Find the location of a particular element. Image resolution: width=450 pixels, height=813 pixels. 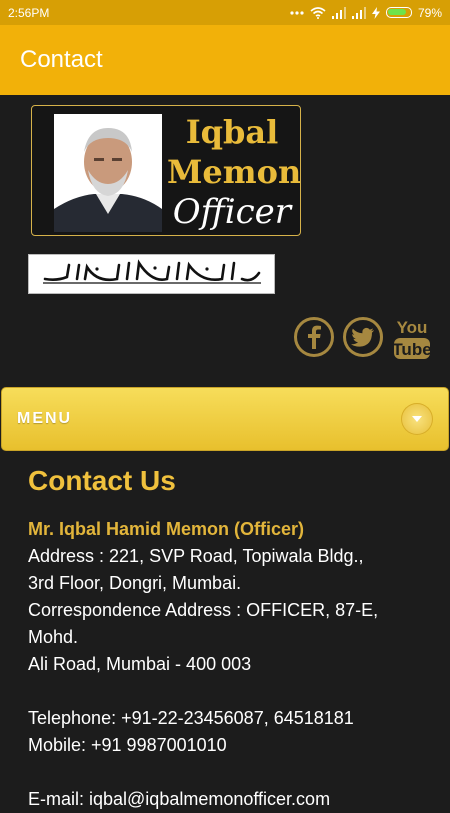

bismillah-calligraphy is located at coordinates (151, 271).